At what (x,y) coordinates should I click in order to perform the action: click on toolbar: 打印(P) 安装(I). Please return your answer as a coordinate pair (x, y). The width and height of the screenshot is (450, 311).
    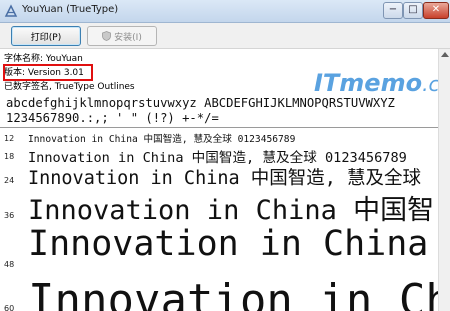
    Looking at the image, I should click on (225, 36).